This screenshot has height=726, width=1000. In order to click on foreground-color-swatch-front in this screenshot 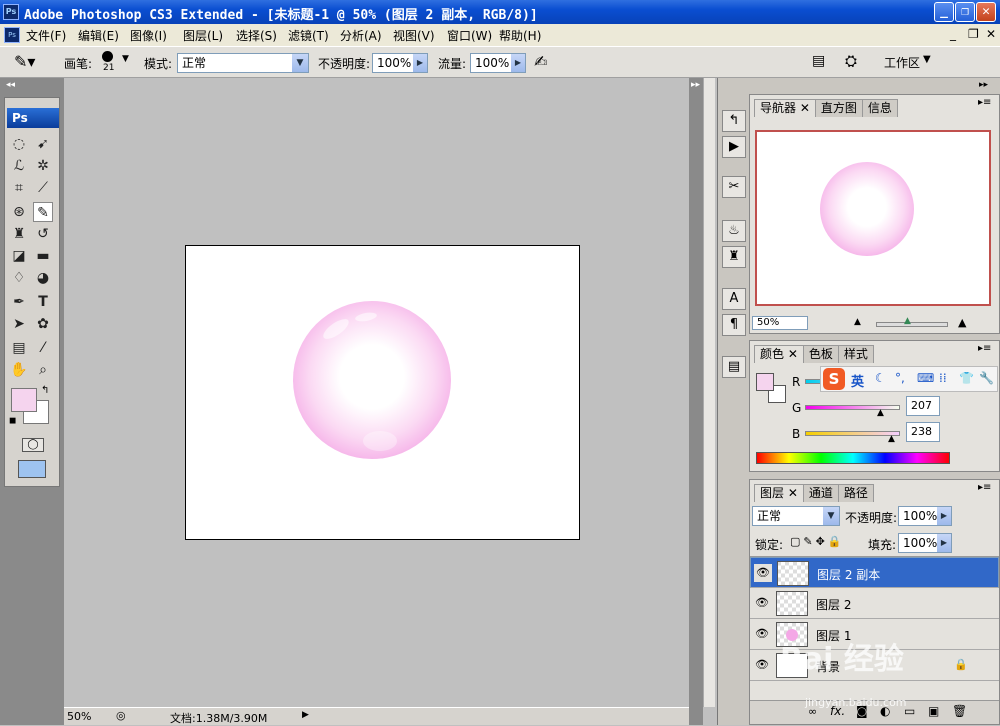, I will do `click(24, 400)`.